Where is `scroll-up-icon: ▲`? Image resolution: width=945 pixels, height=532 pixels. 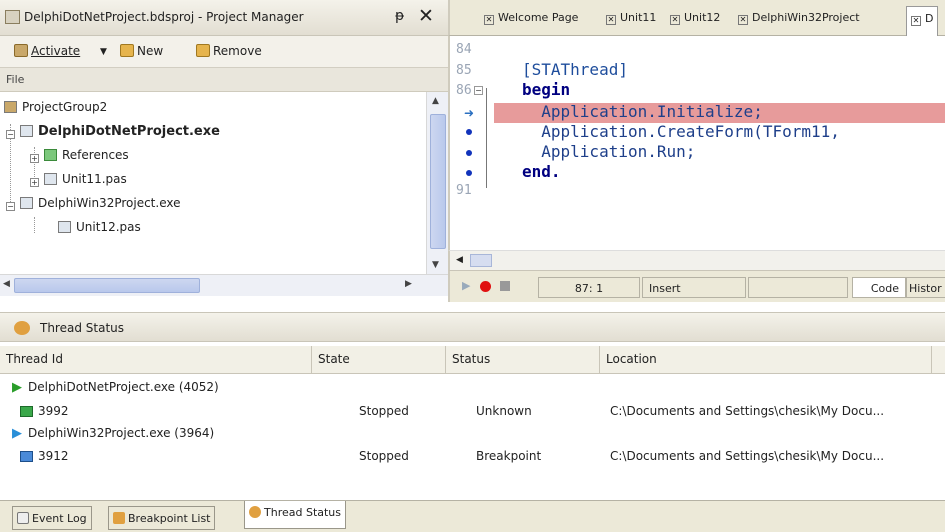 scroll-up-icon: ▲ is located at coordinates (435, 101).